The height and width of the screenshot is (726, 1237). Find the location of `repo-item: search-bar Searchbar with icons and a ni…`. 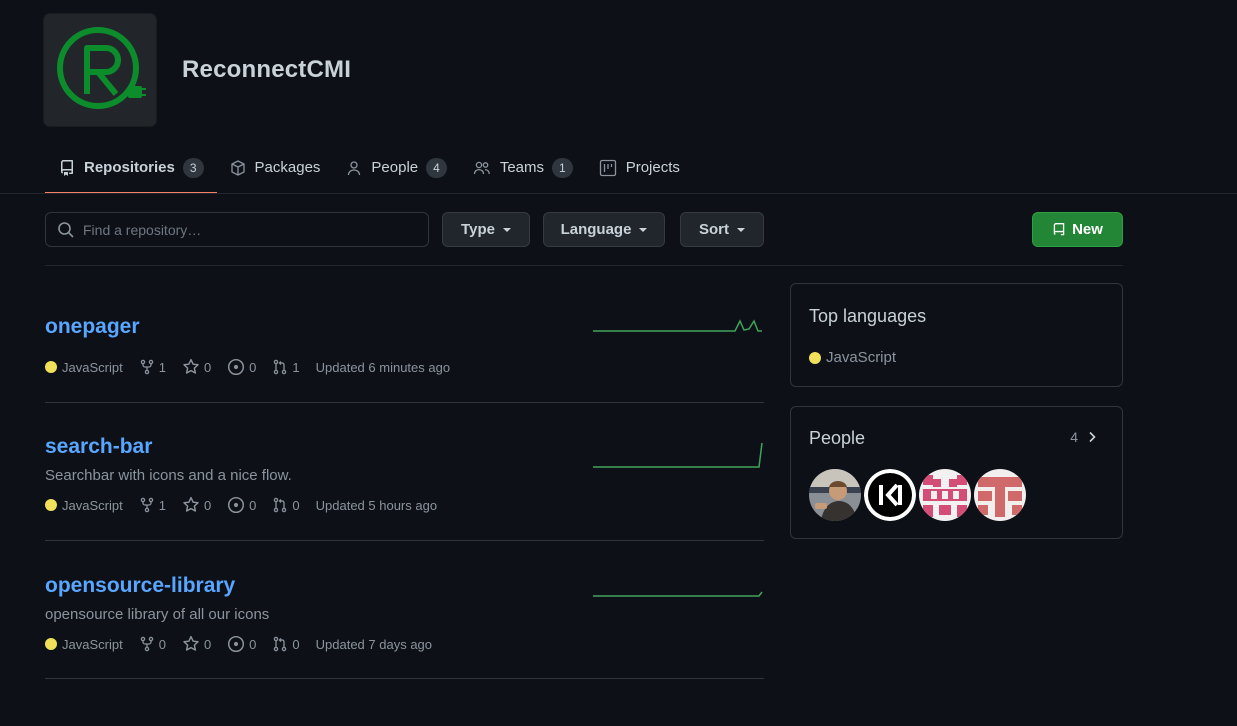

repo-item: search-bar Searchbar with icons and a ni… is located at coordinates (404, 472).